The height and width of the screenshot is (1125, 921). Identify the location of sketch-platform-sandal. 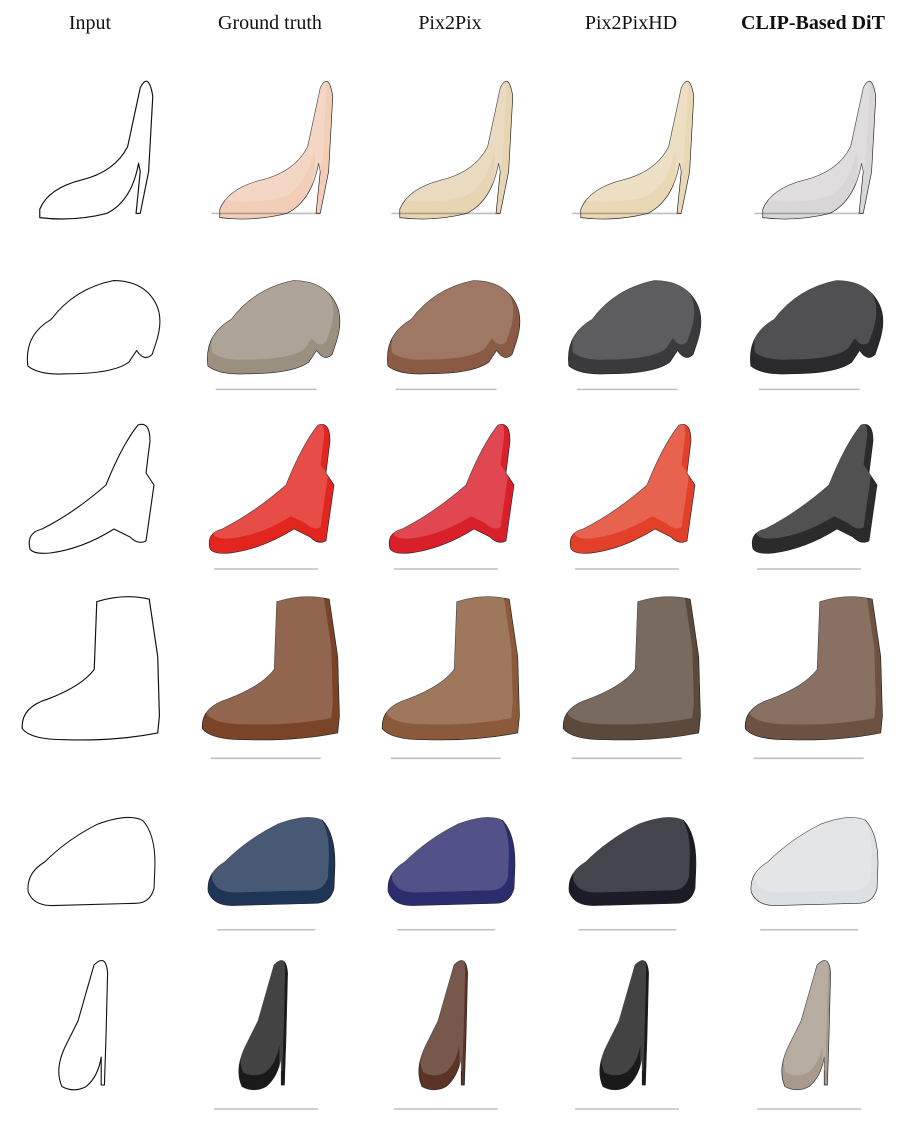
(93, 327).